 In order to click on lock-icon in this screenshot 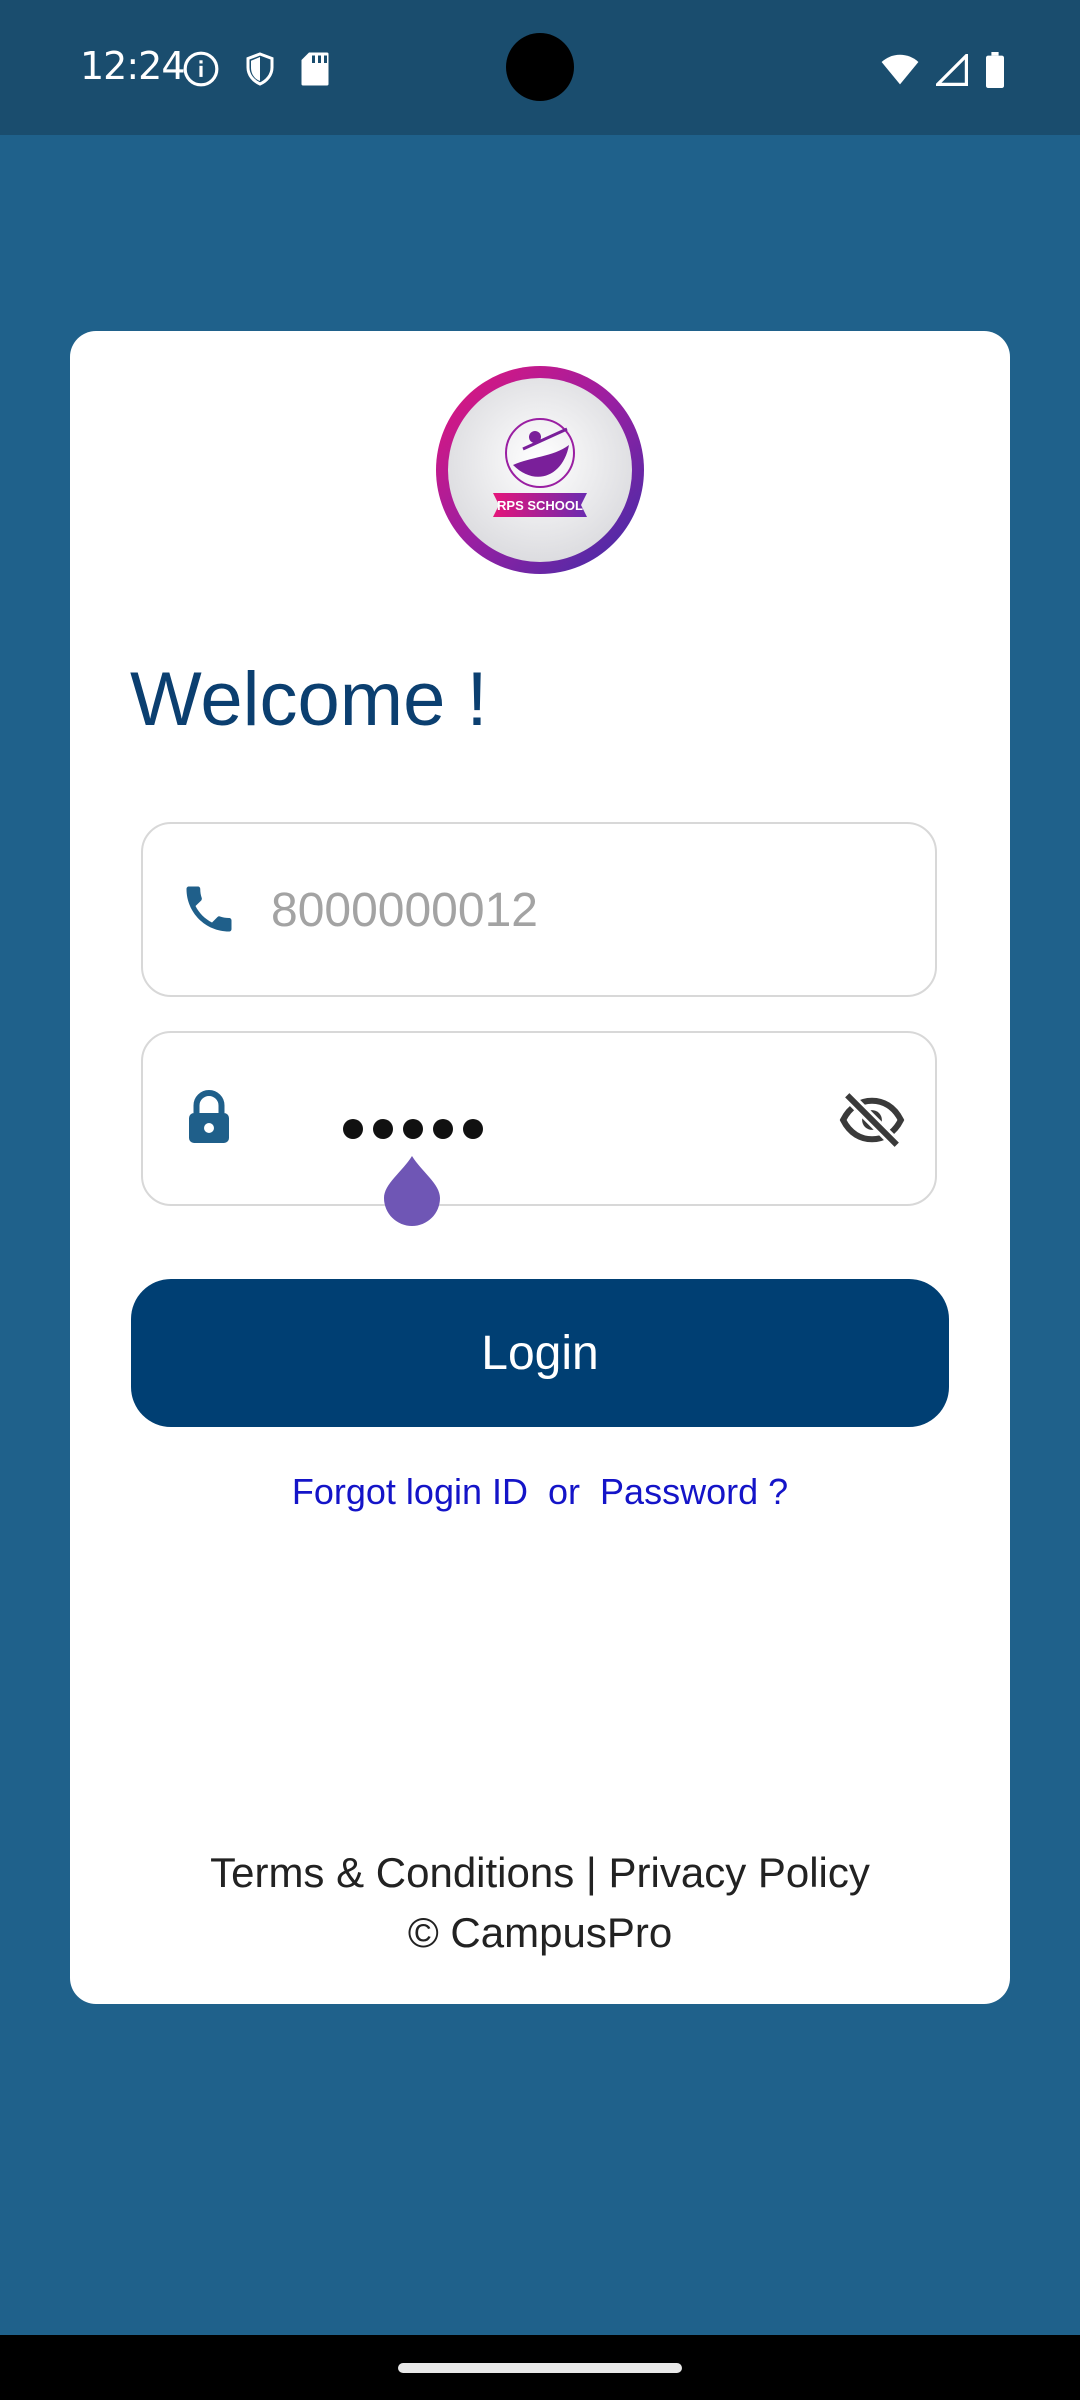, I will do `click(209, 1116)`.